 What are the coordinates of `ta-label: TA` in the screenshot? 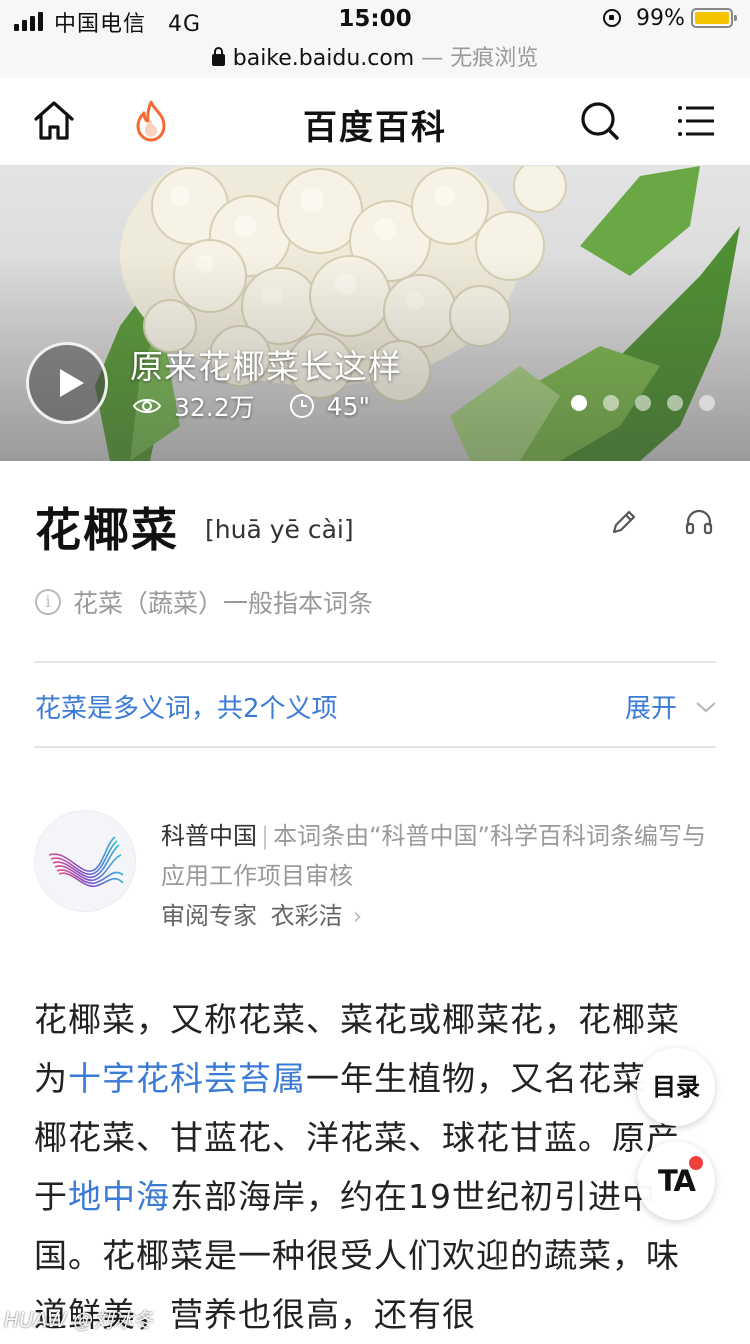 It's located at (677, 1181).